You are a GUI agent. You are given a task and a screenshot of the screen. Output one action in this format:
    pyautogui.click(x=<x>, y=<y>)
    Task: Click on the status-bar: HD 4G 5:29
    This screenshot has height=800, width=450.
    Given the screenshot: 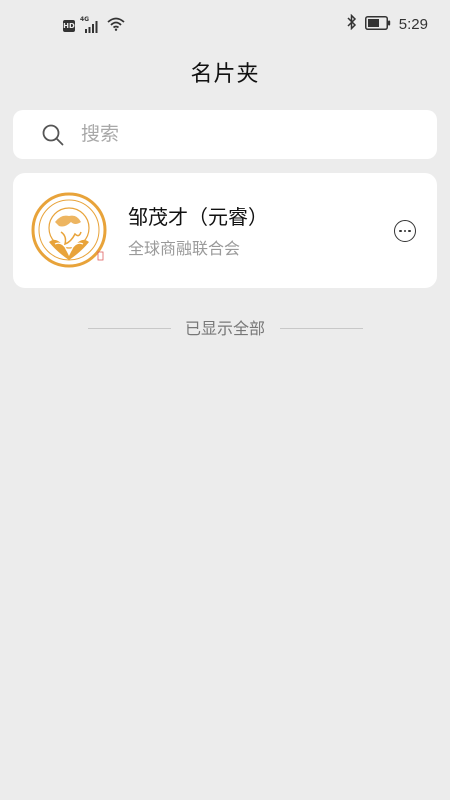 What is the action you would take?
    pyautogui.click(x=225, y=25)
    